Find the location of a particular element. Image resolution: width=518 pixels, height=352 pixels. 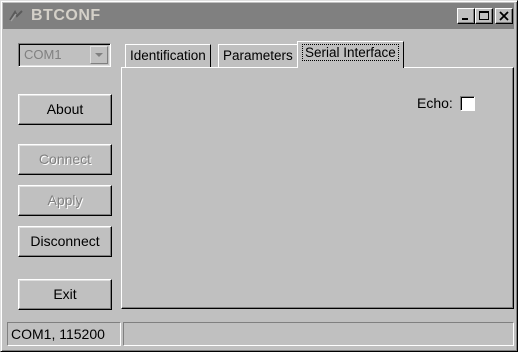

minimize-button is located at coordinates (466, 16).